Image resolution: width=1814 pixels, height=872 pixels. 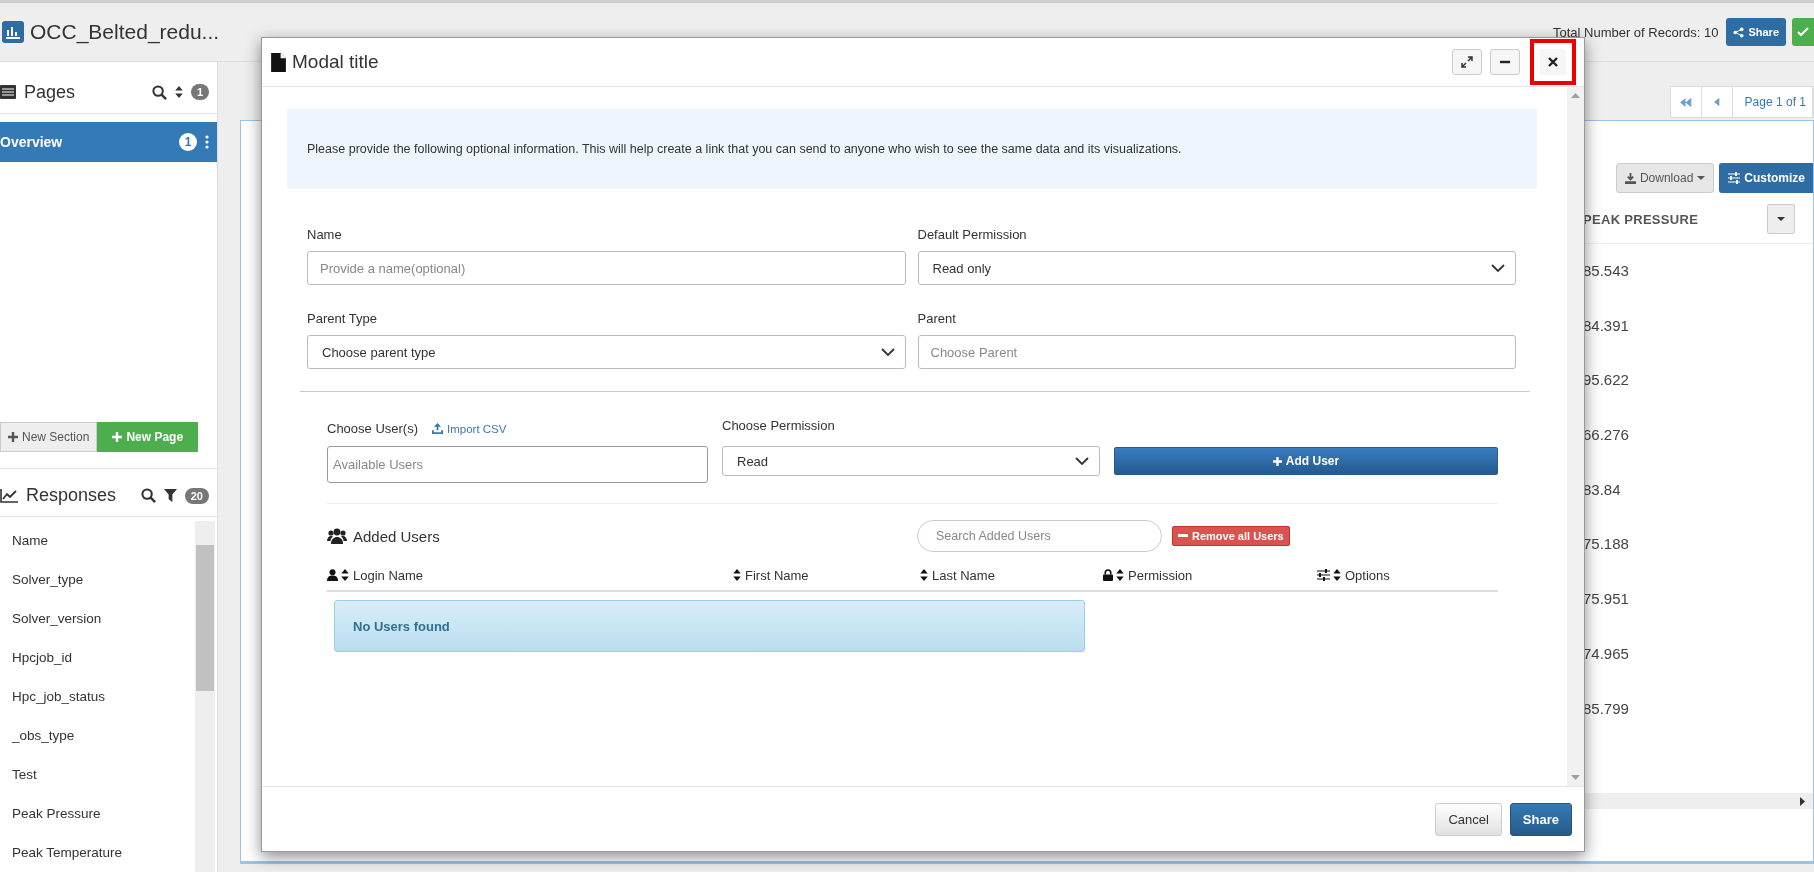 I want to click on file-icon, so click(x=278, y=62).